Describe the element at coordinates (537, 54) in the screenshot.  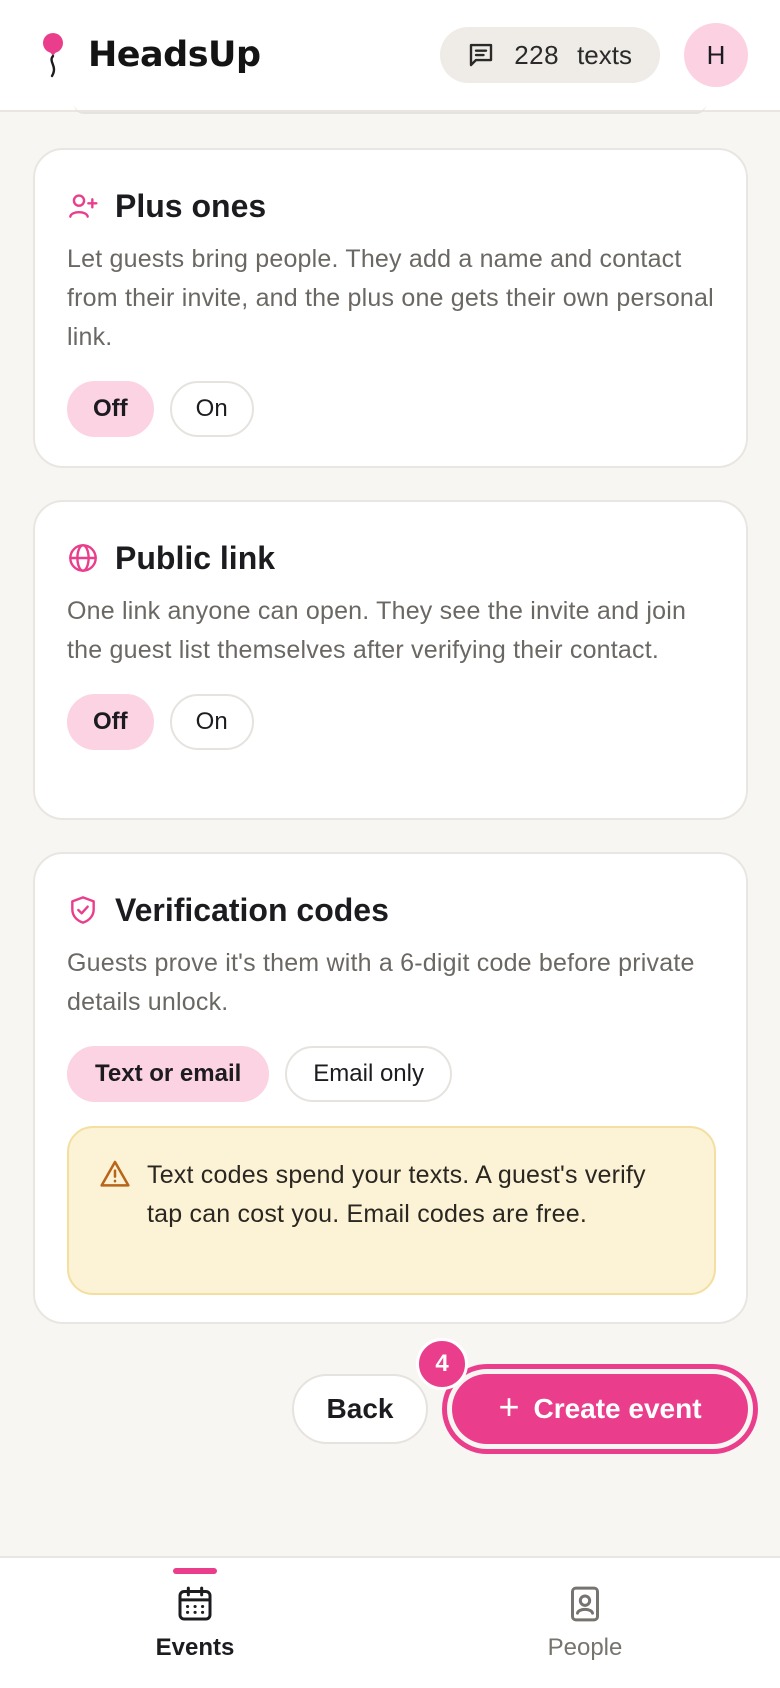
I see `texts-count: 228` at that location.